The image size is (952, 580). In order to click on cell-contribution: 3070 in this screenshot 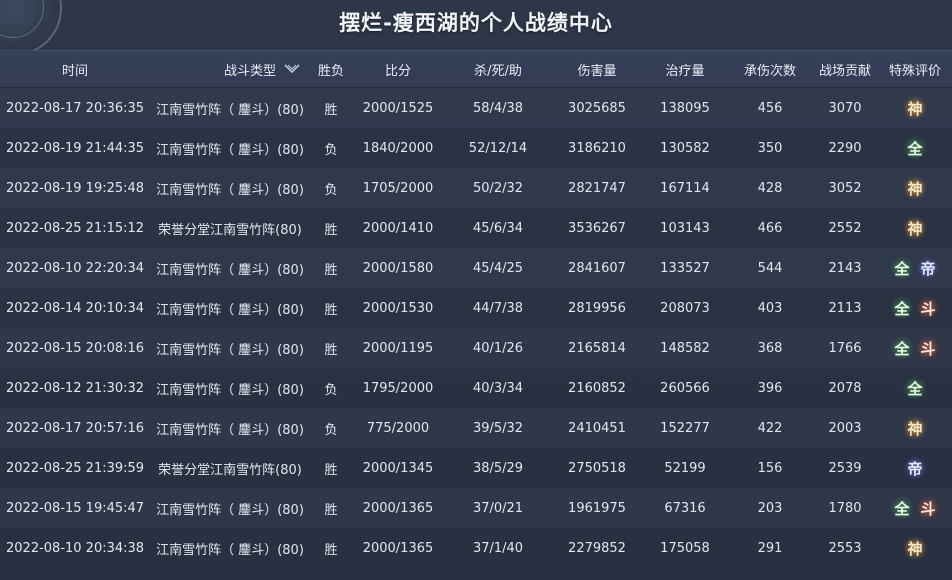, I will do `click(845, 108)`.